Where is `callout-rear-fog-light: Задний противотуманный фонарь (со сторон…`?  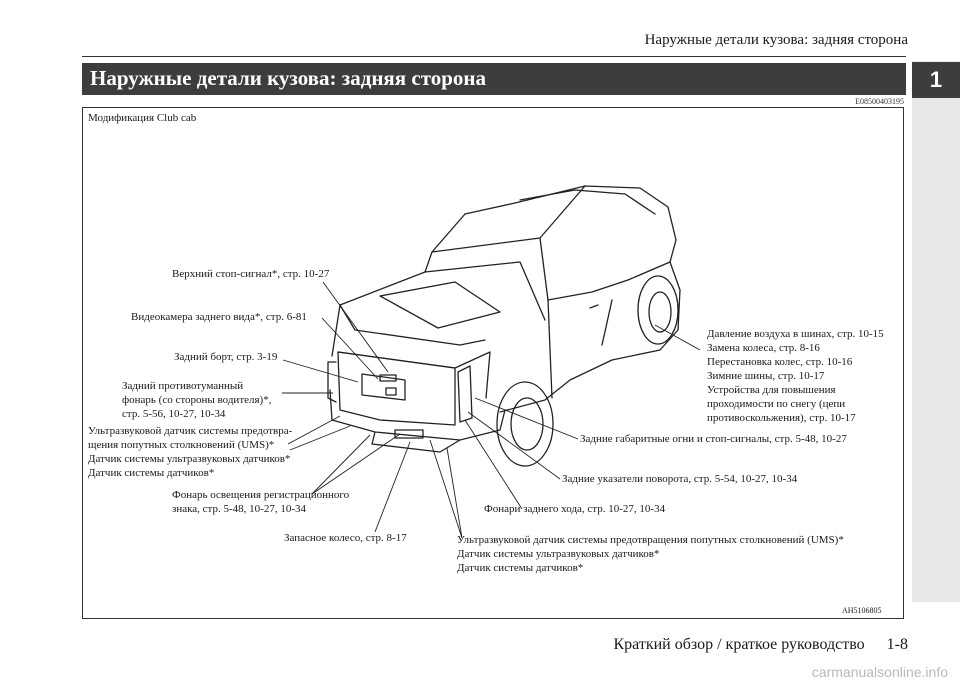
callout-rear-fog-light: Задний противотуманный фонарь (со сторон… is located at coordinates (197, 400).